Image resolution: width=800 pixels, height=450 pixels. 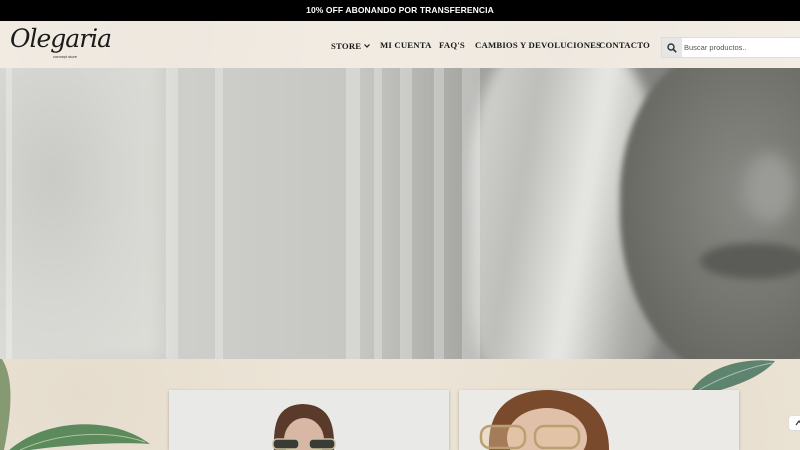 What do you see at coordinates (797, 423) in the screenshot?
I see `scroll-icon` at bounding box center [797, 423].